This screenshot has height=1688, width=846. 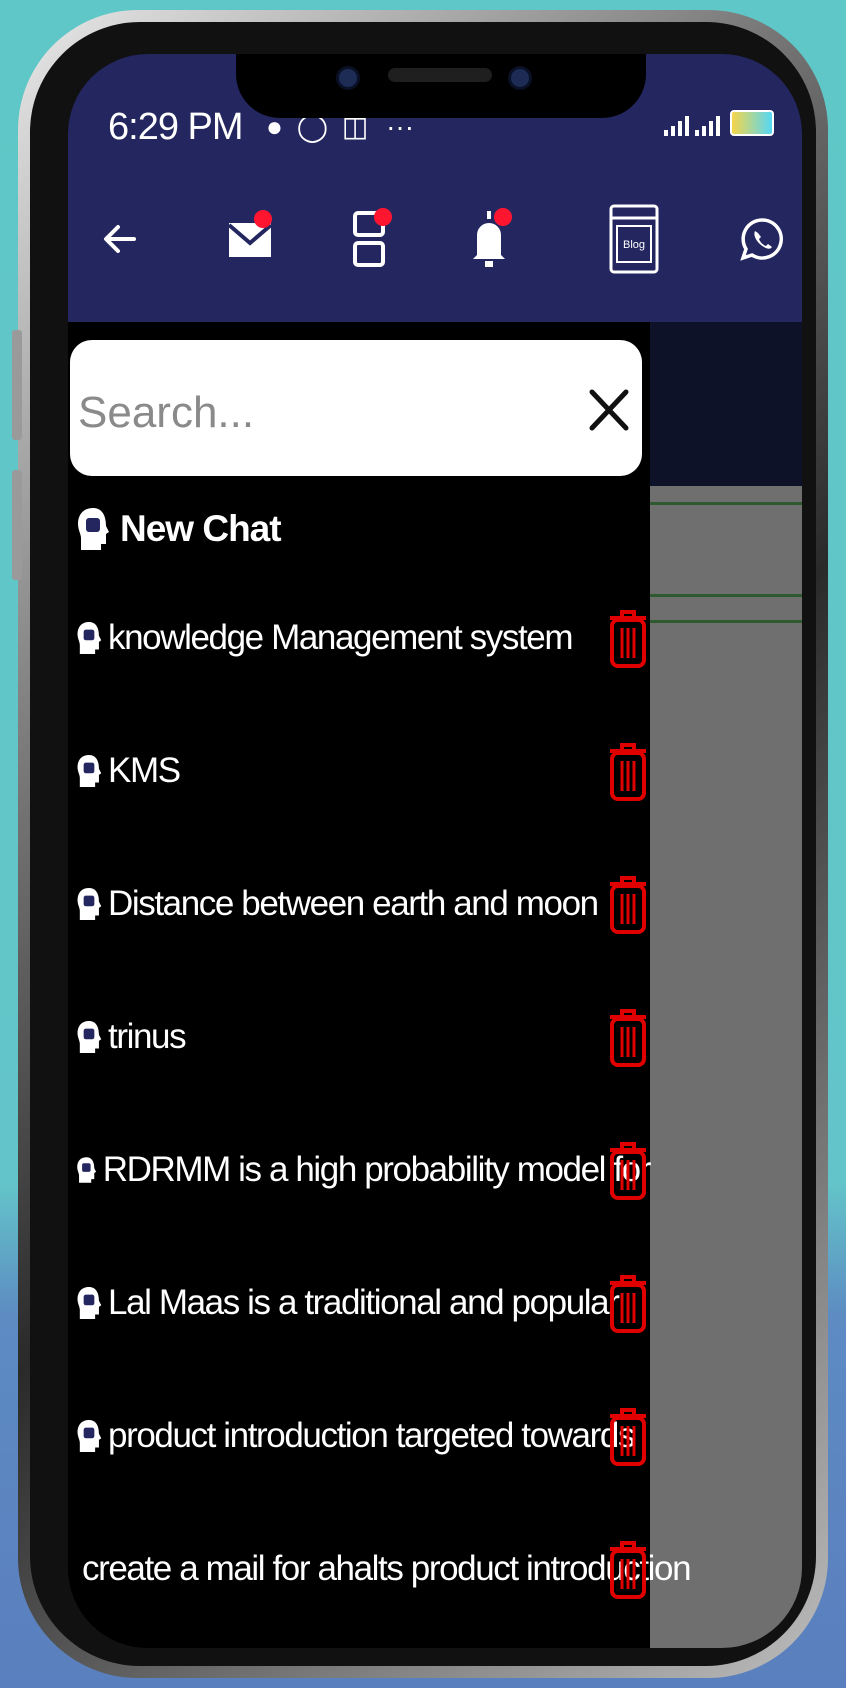 I want to click on mail-badge, so click(x=263, y=219).